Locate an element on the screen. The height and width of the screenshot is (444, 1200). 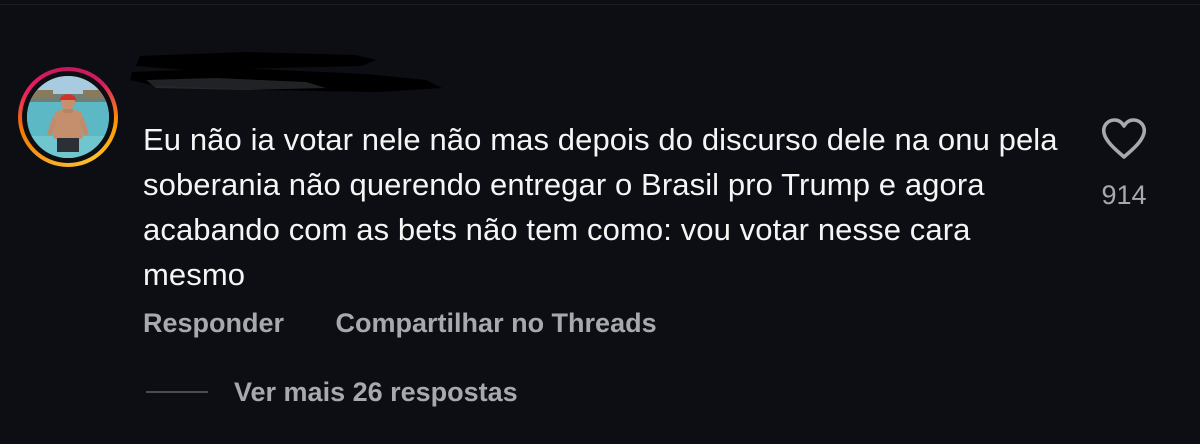
view-more-replies-button: Ver mais 26 respostas is located at coordinates (332, 392).